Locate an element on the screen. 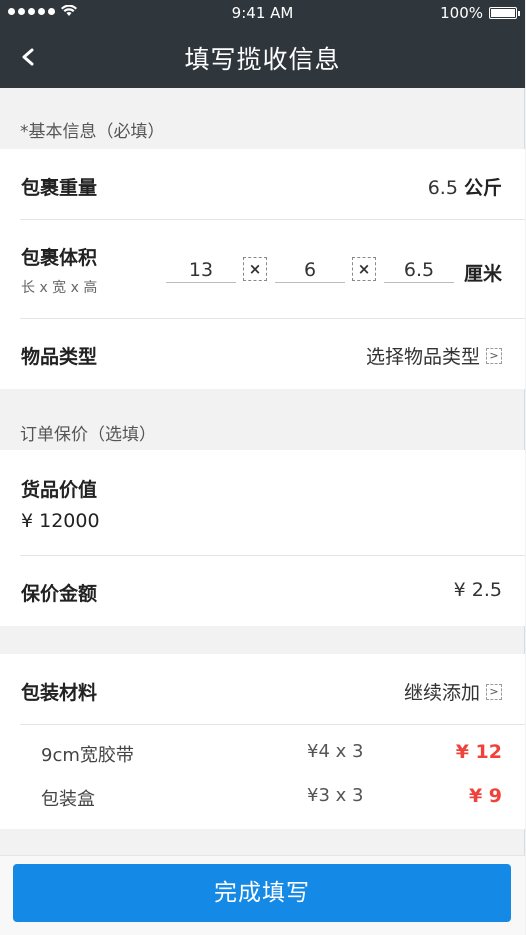  height-input: 6.5 is located at coordinates (419, 270).